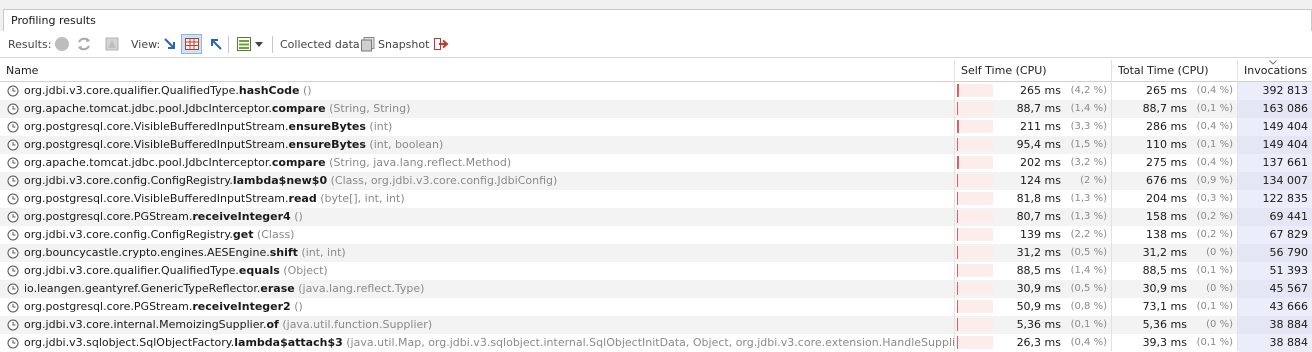  Describe the element at coordinates (1033, 253) in the screenshot. I see `self-time-cell: 31,2 ms (0,5 %)` at that location.